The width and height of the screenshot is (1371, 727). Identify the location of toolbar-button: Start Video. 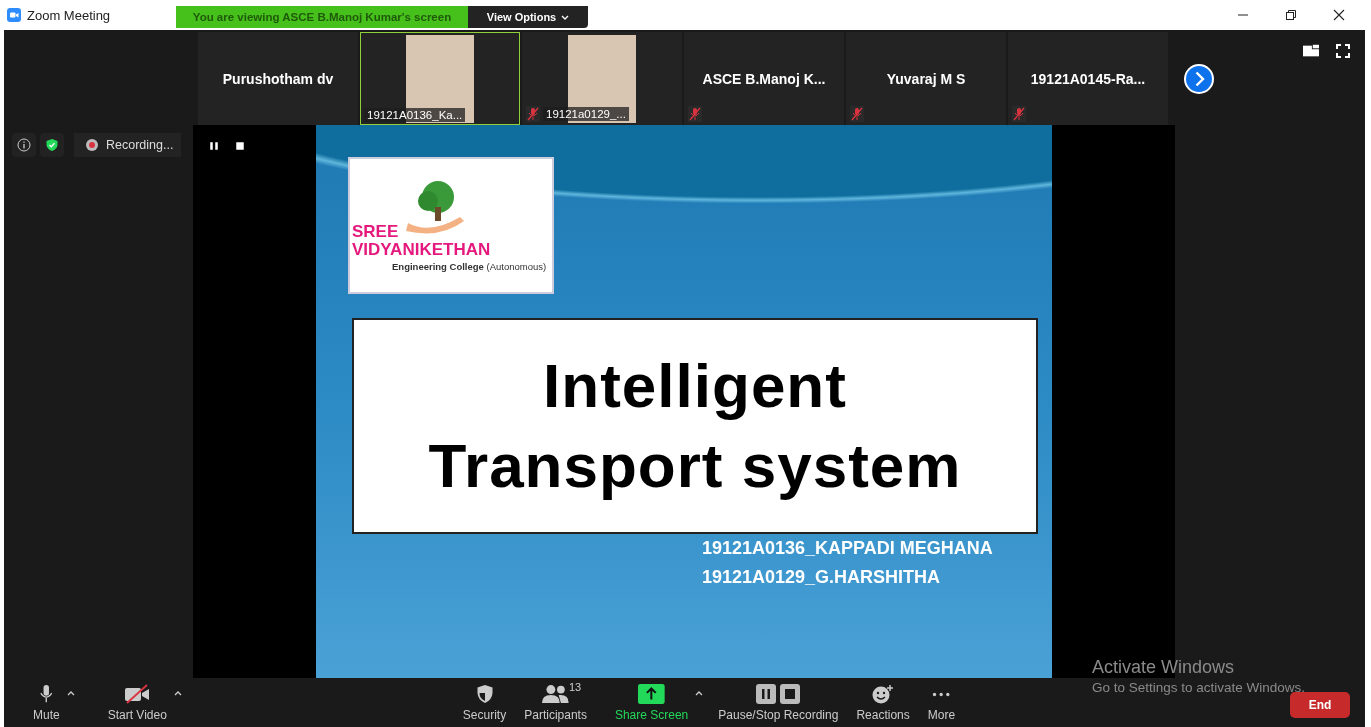
(137, 702).